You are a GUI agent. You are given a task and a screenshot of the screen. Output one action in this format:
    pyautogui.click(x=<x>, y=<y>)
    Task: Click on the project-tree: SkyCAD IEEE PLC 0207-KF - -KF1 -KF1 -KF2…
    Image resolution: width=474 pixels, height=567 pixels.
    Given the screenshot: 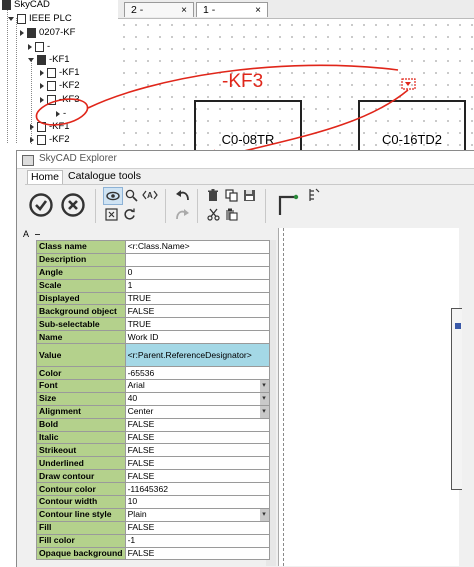 What is the action you would take?
    pyautogui.click(x=59, y=75)
    